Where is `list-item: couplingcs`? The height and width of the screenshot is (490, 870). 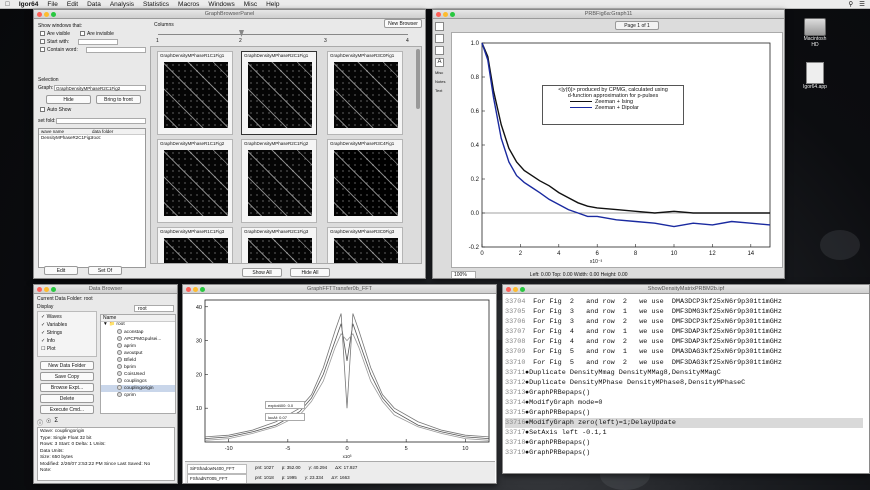
list-item: couplingcs is located at coordinates (138, 381).